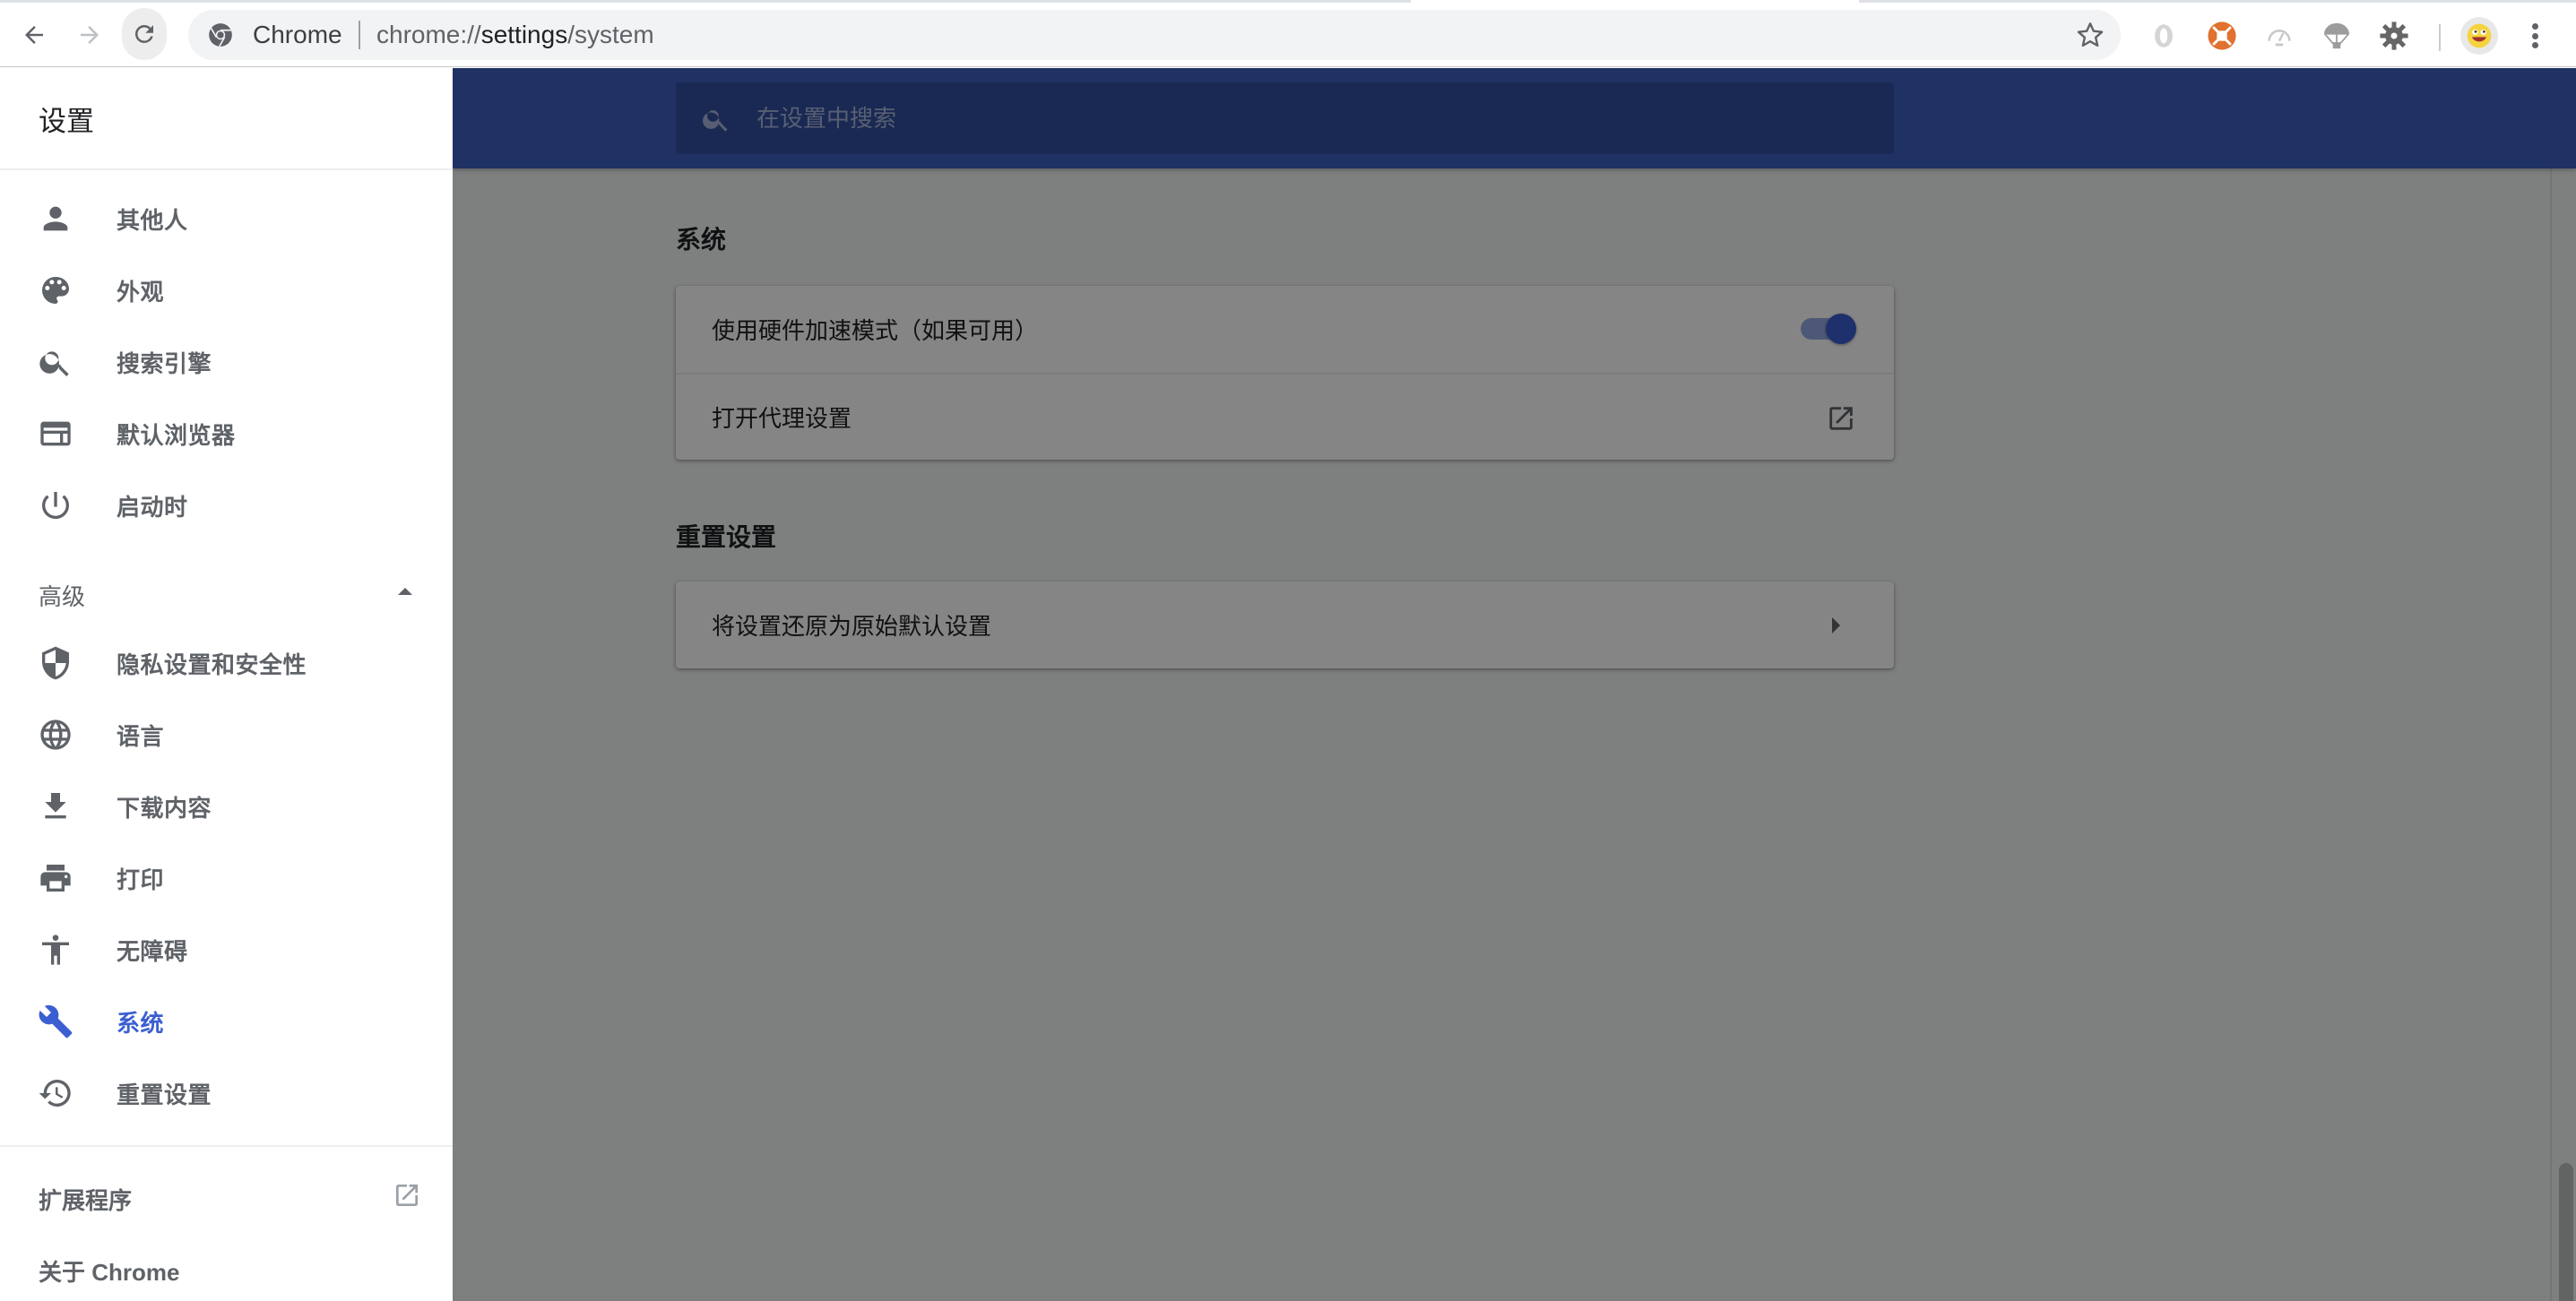  Describe the element at coordinates (164, 808) in the screenshot. I see `sidebar-item-label: 下载内容` at that location.